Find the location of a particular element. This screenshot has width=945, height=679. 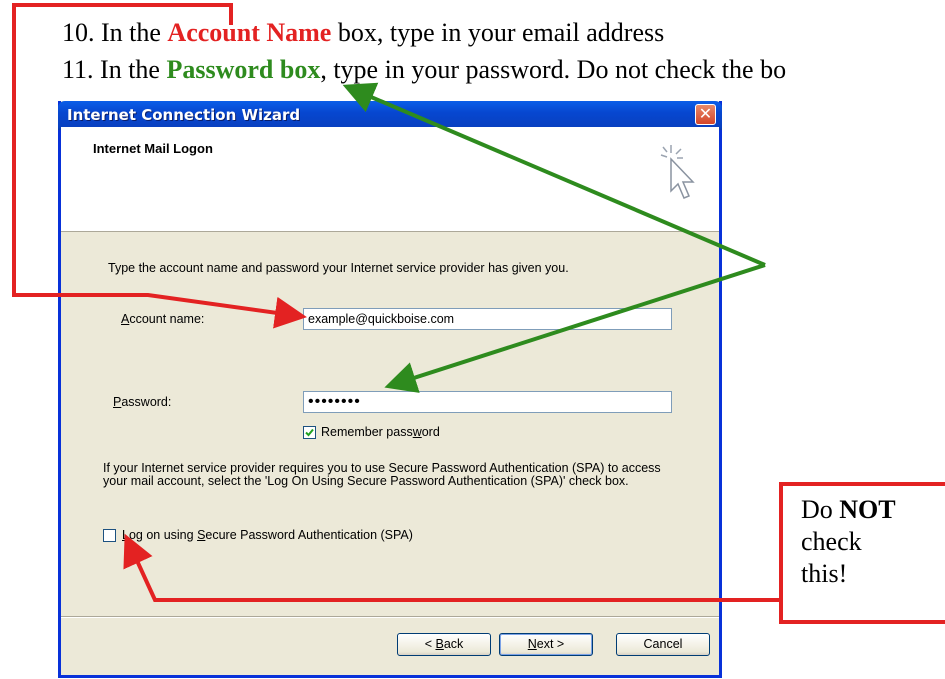

account-name-highlight: Account Name is located at coordinates (249, 32).